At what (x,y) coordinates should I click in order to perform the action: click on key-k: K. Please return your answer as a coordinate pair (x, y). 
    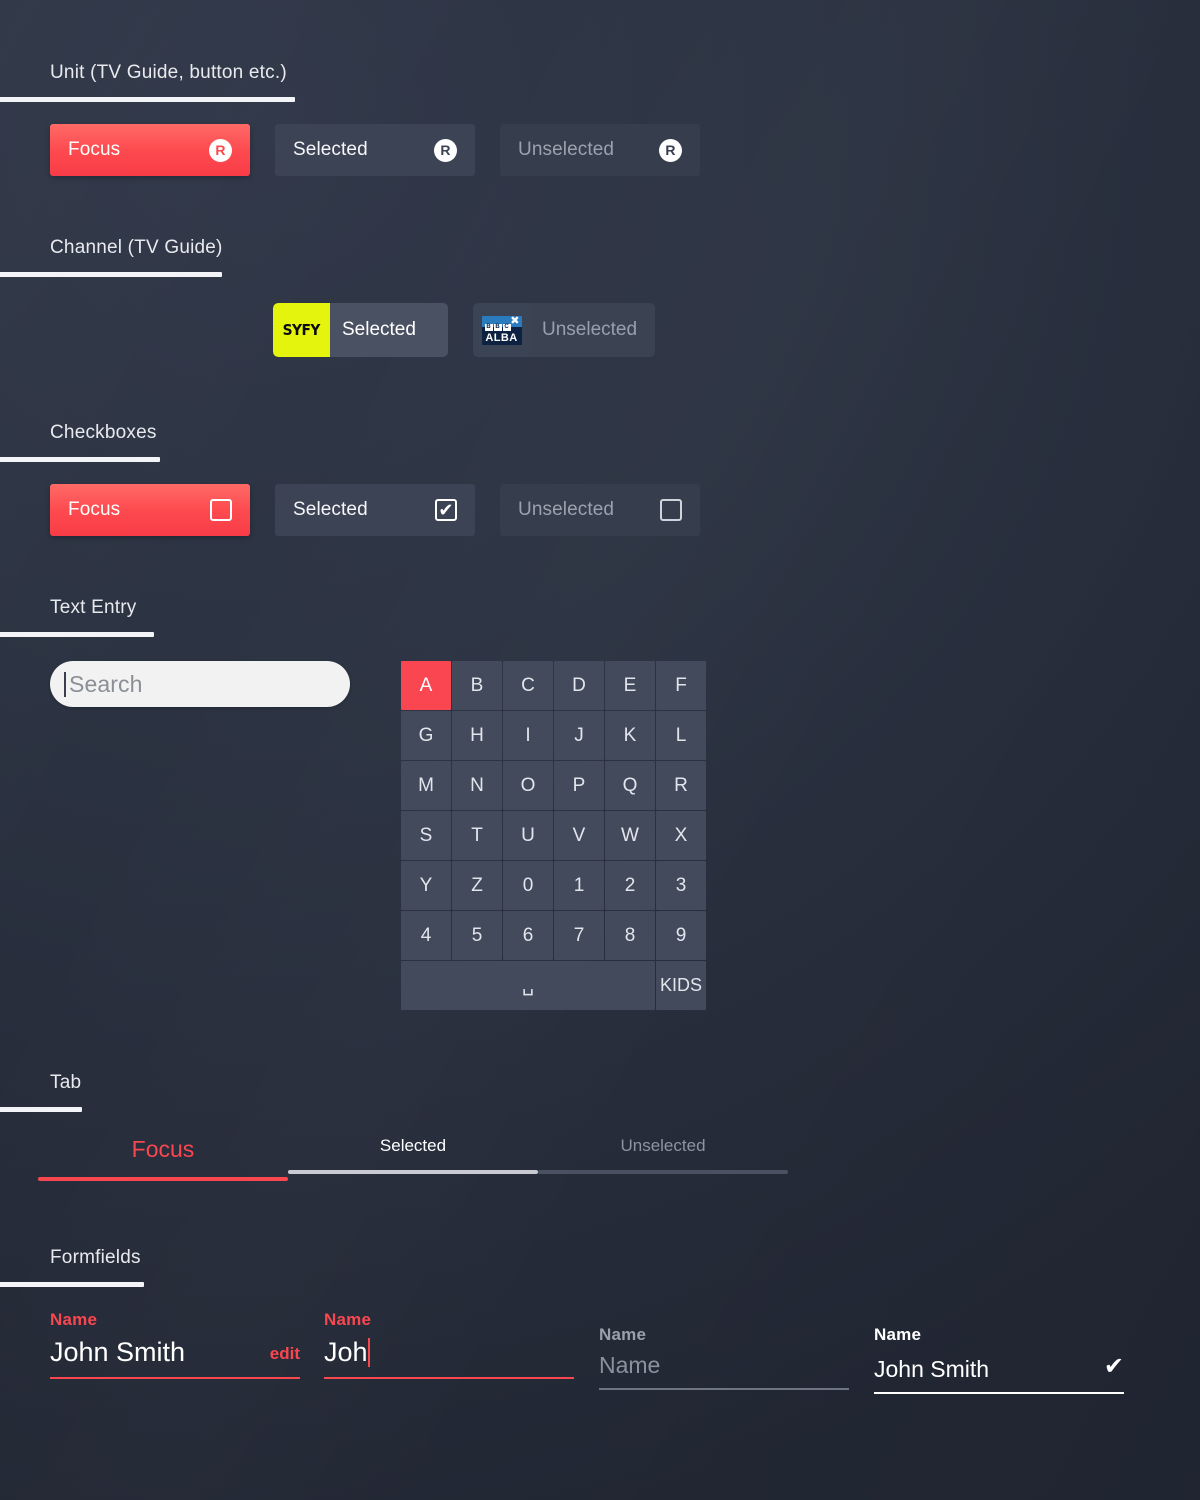
    Looking at the image, I should click on (630, 735).